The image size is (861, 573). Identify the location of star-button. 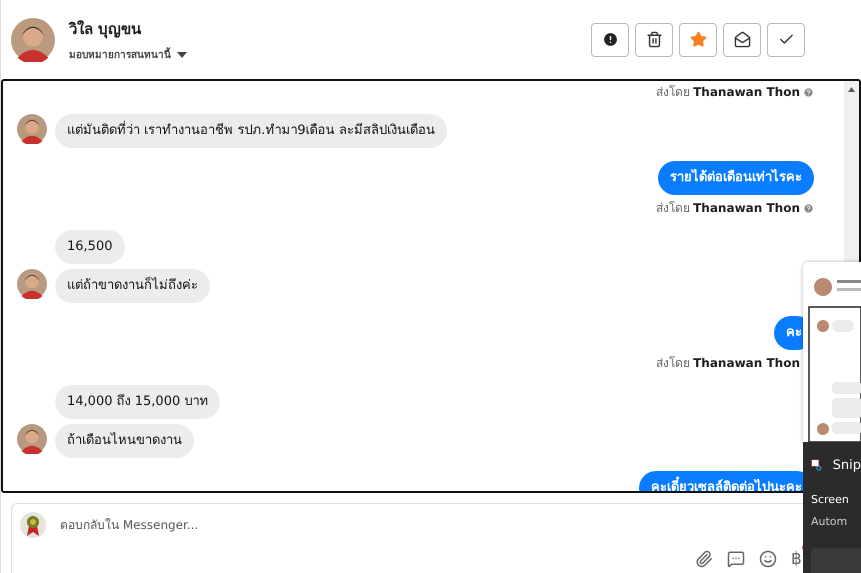
(698, 39).